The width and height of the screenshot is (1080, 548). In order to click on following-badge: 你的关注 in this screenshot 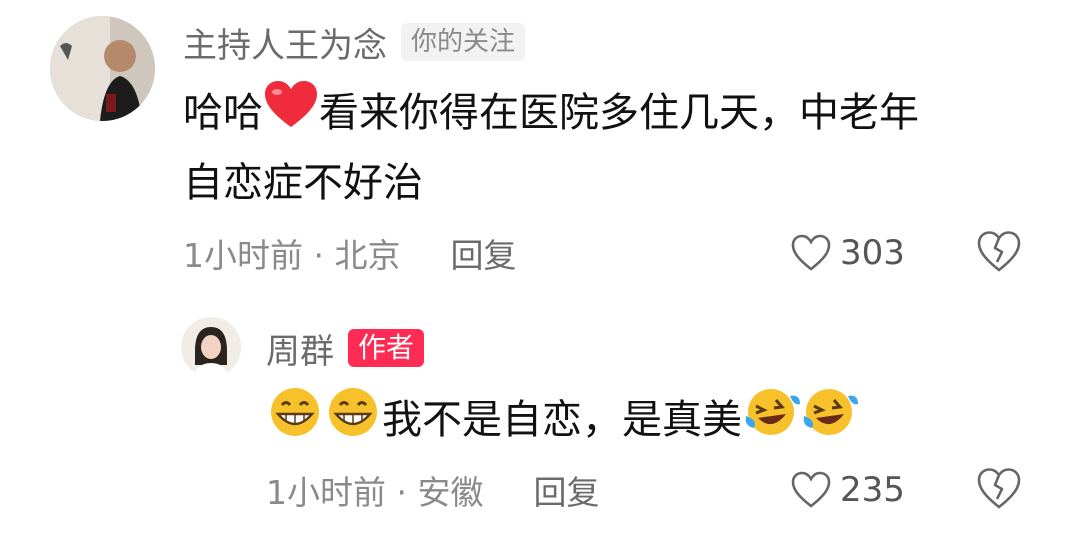, I will do `click(463, 42)`.